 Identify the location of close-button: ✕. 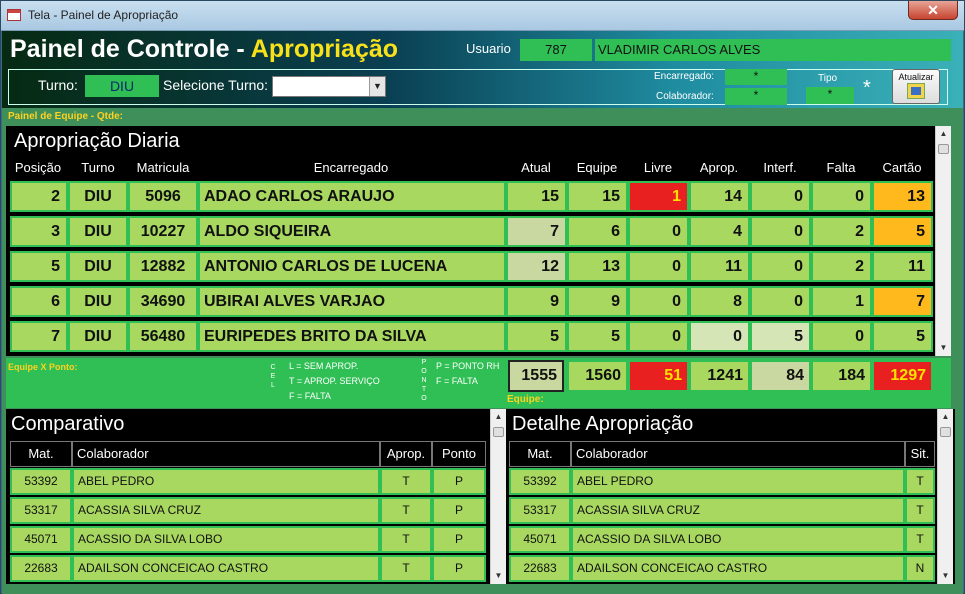
(933, 10).